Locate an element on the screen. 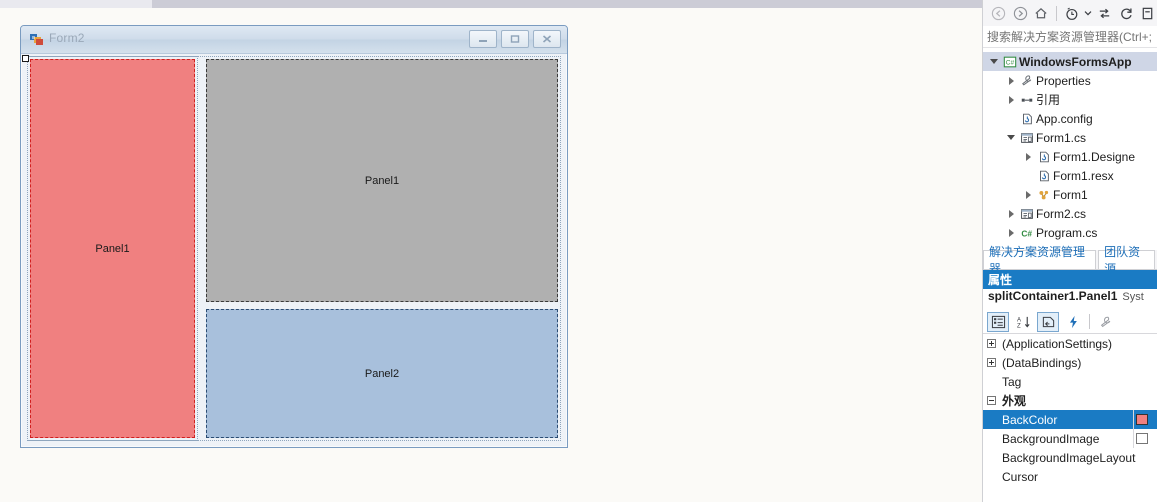 Image resolution: width=1157 pixels, height=502 pixels. back-arrow-icon is located at coordinates (999, 13).